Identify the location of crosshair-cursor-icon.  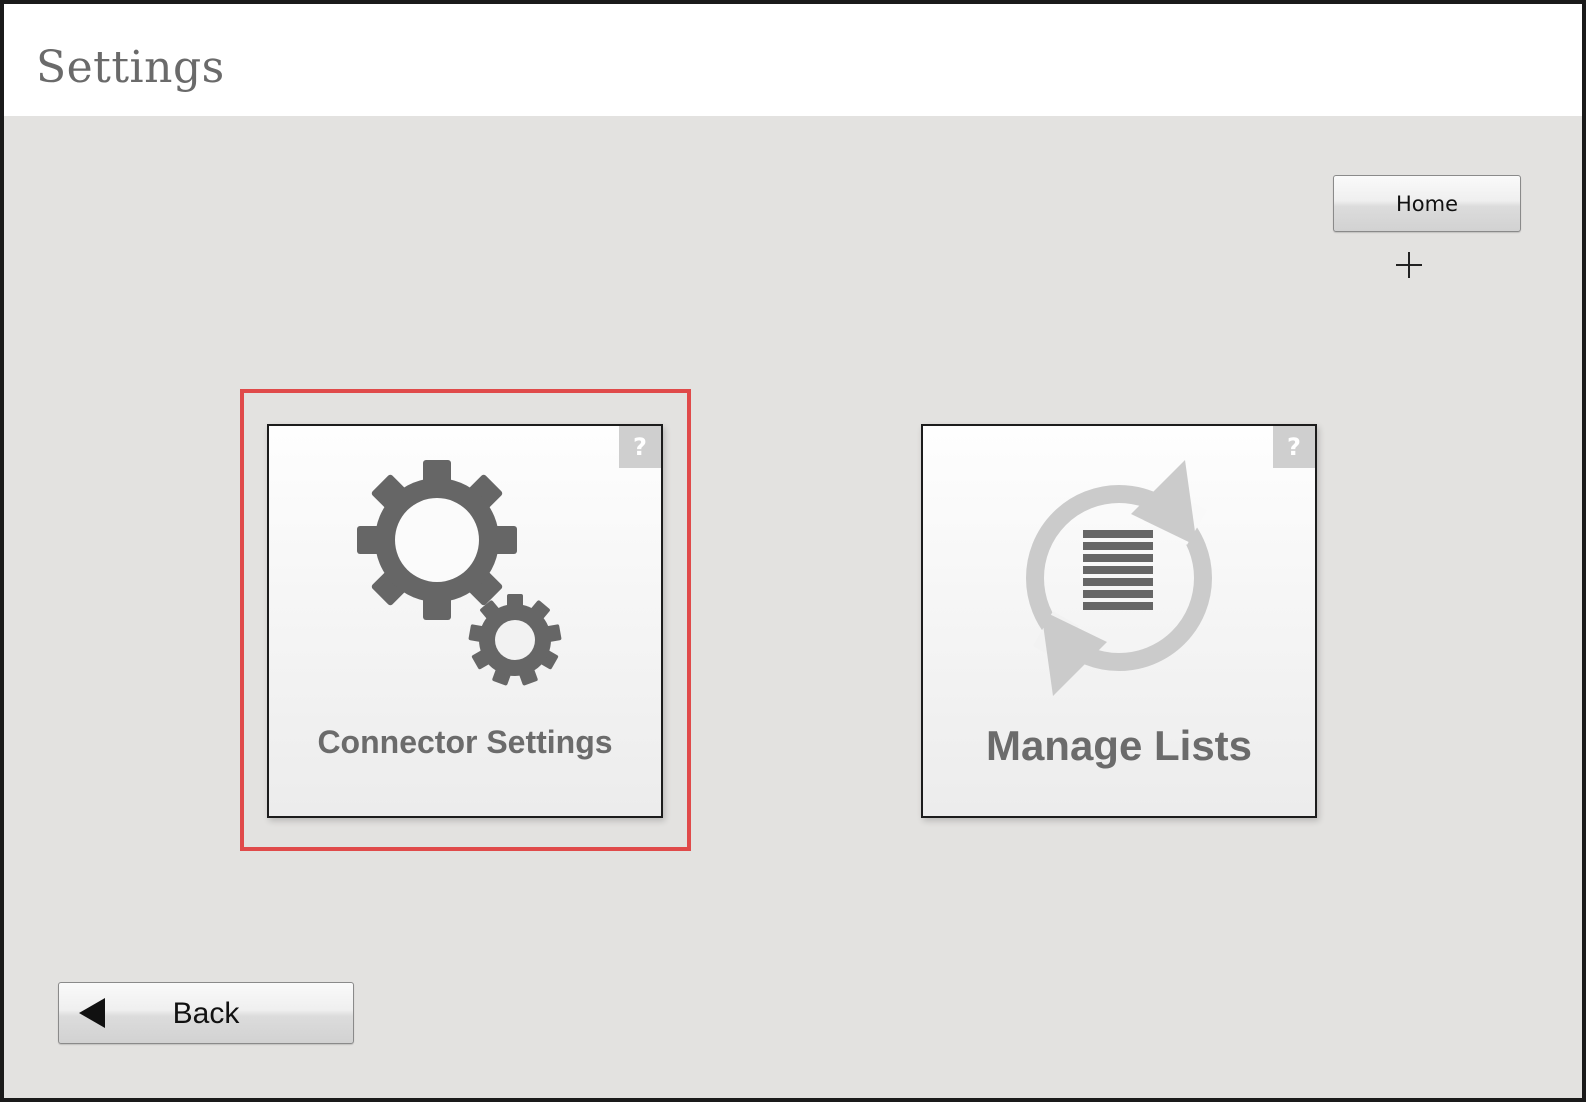
(1409, 265).